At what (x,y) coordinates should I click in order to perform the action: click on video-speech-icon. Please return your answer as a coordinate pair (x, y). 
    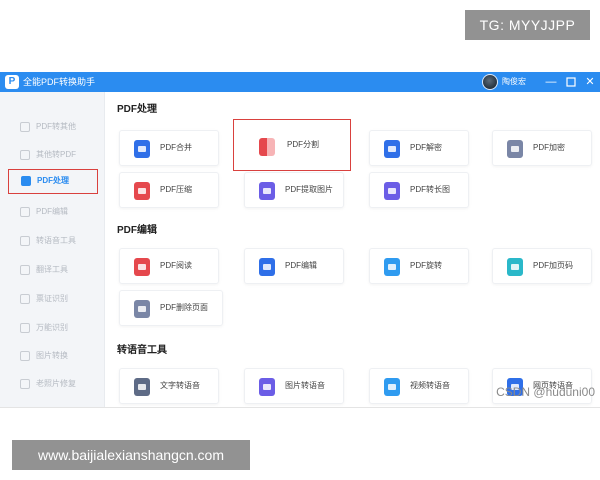
    Looking at the image, I should click on (392, 387).